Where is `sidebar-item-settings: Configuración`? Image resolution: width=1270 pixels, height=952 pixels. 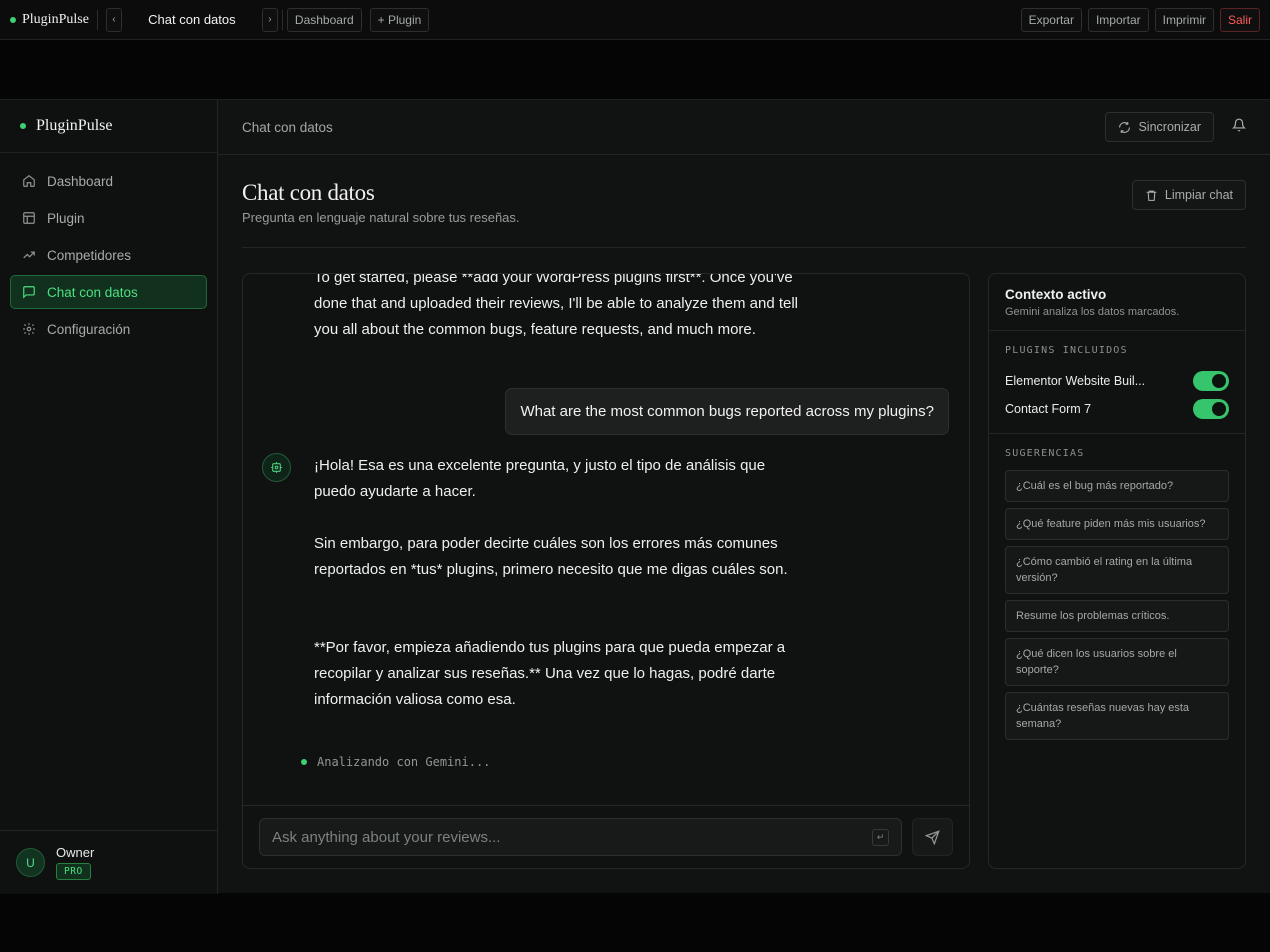 sidebar-item-settings: Configuración is located at coordinates (108, 329).